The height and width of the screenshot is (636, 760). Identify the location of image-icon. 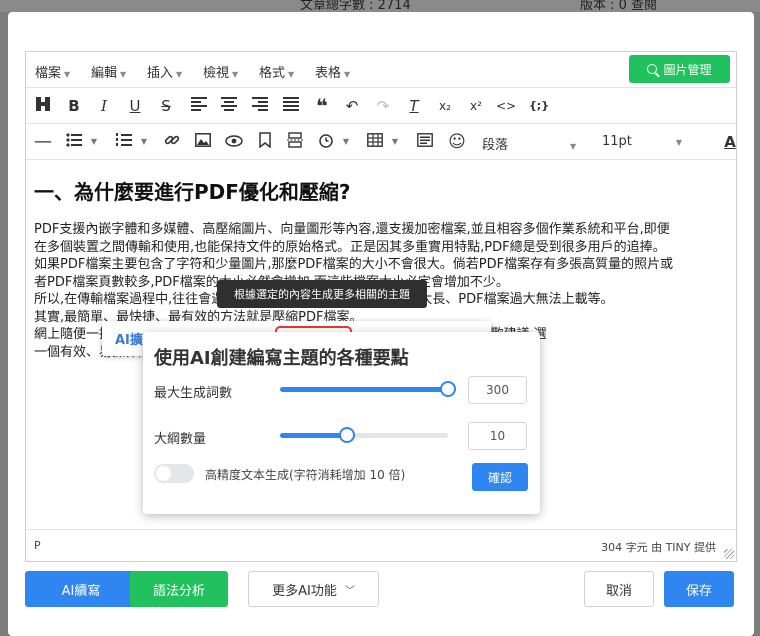
(203, 142).